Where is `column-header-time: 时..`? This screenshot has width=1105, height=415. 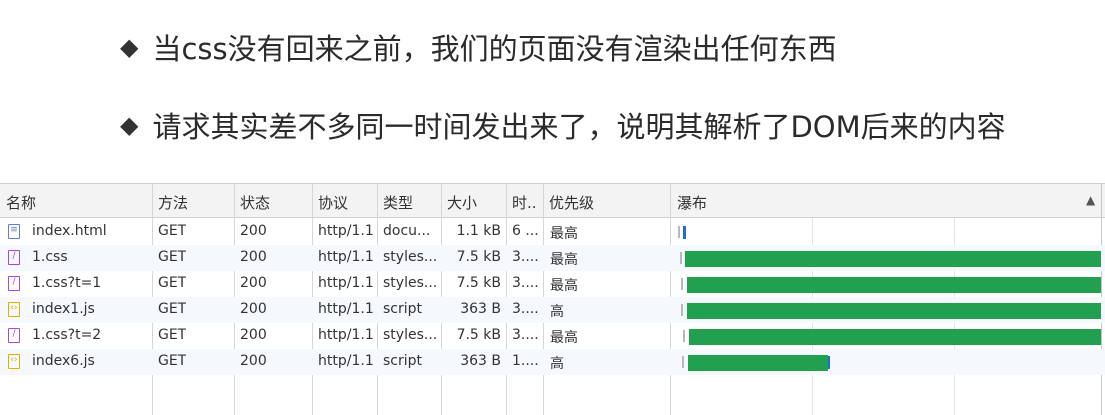 column-header-time: 时.. is located at coordinates (524, 202).